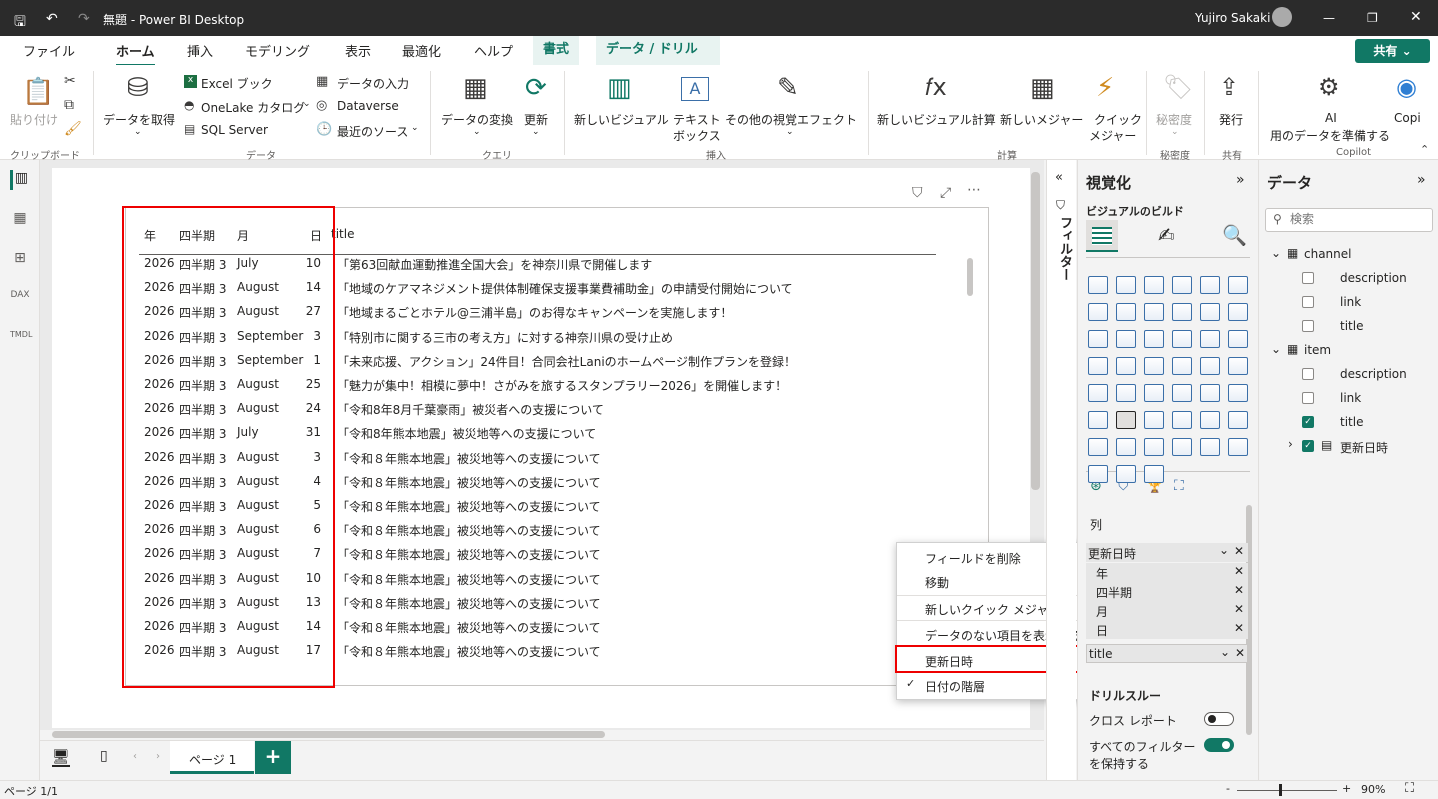  What do you see at coordinates (697, 119) in the screenshot?
I see `textbox-button-line1: テキスト` at bounding box center [697, 119].